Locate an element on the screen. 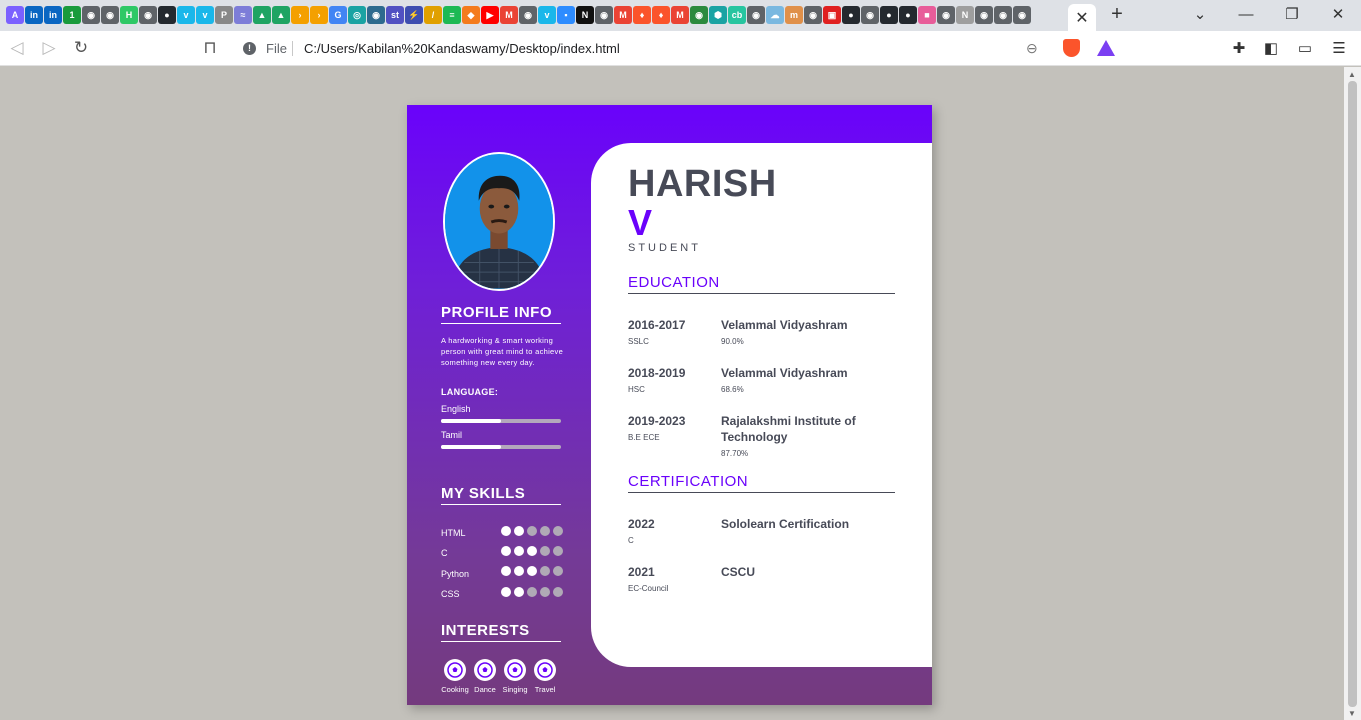  minimize-icon: — is located at coordinates (1246, 15).